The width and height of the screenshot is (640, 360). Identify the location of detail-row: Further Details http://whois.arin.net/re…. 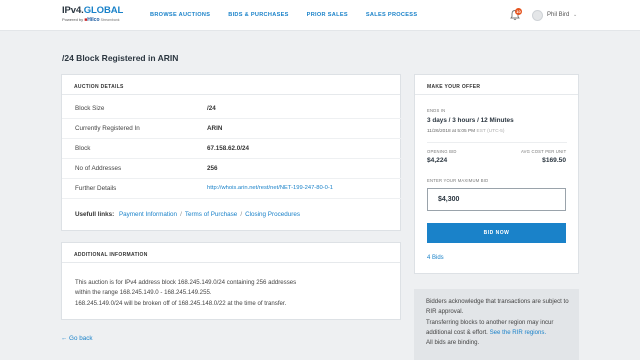
(232, 189).